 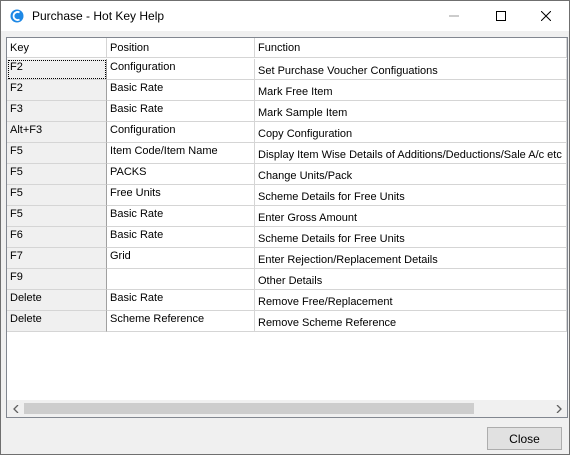 I want to click on table-row: F5 PACKS Change Units/Pack, so click(x=287, y=174).